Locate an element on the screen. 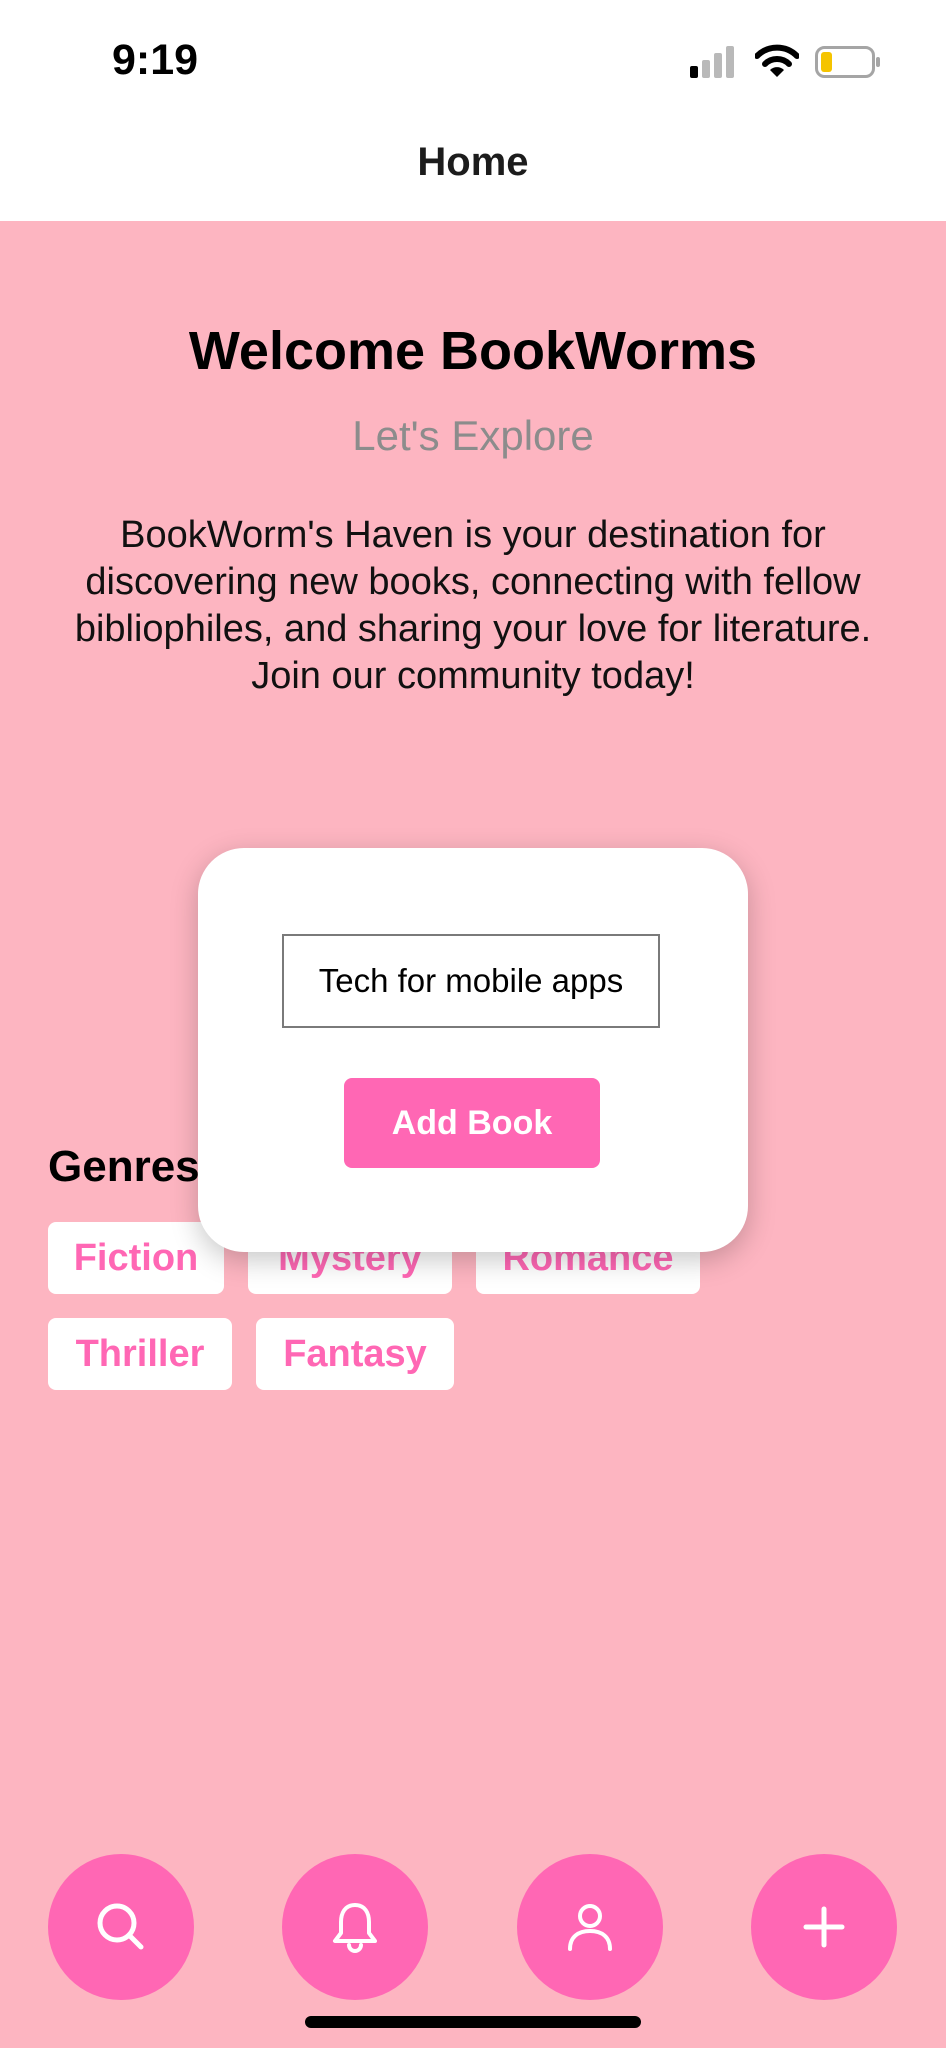 Image resolution: width=946 pixels, height=2048 pixels. genre-chip-fiction: Fiction is located at coordinates (136, 1258).